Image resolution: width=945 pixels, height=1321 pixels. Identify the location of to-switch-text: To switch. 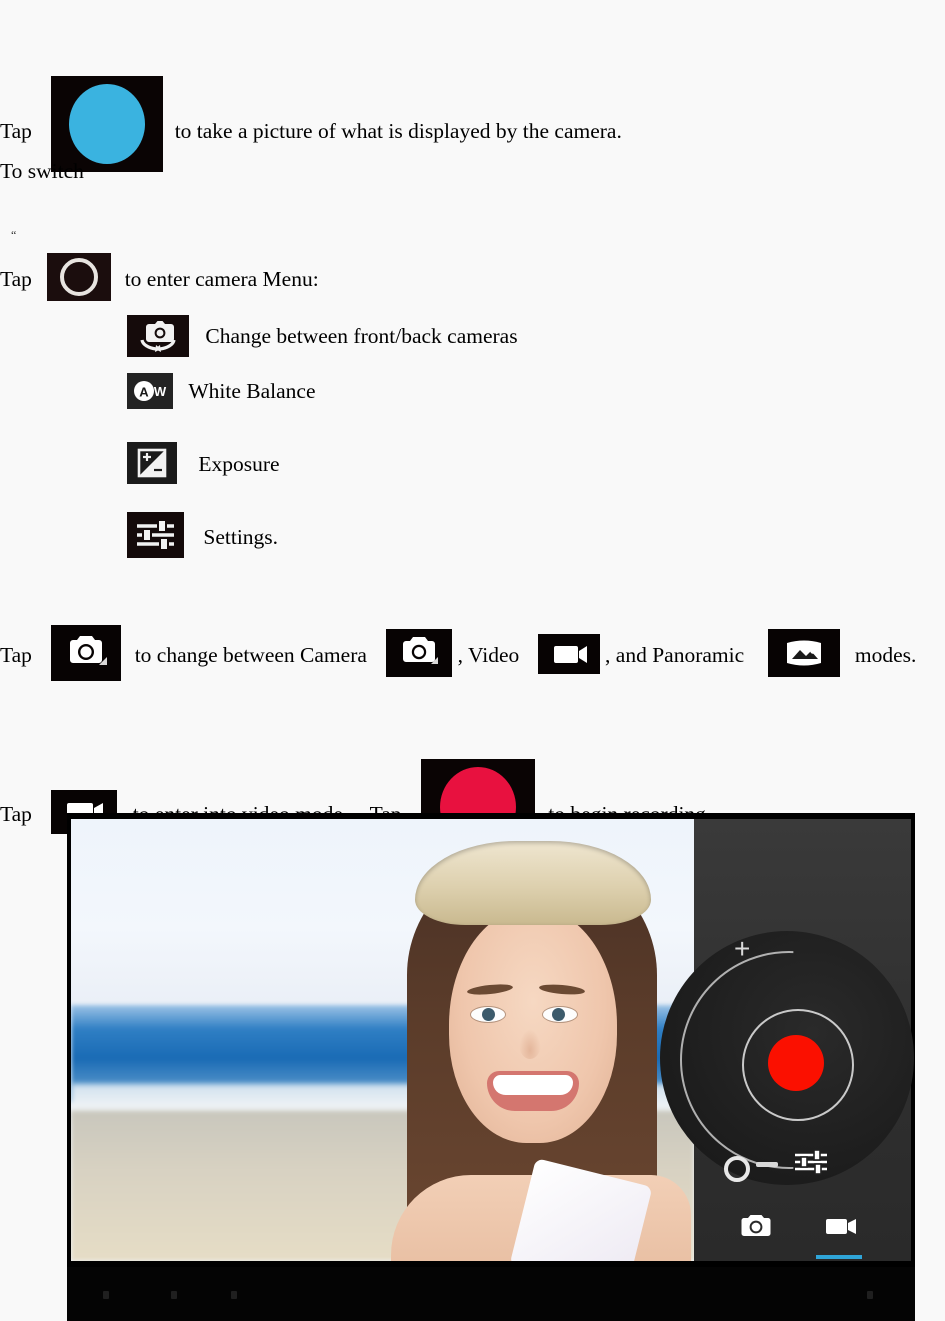
(42, 171).